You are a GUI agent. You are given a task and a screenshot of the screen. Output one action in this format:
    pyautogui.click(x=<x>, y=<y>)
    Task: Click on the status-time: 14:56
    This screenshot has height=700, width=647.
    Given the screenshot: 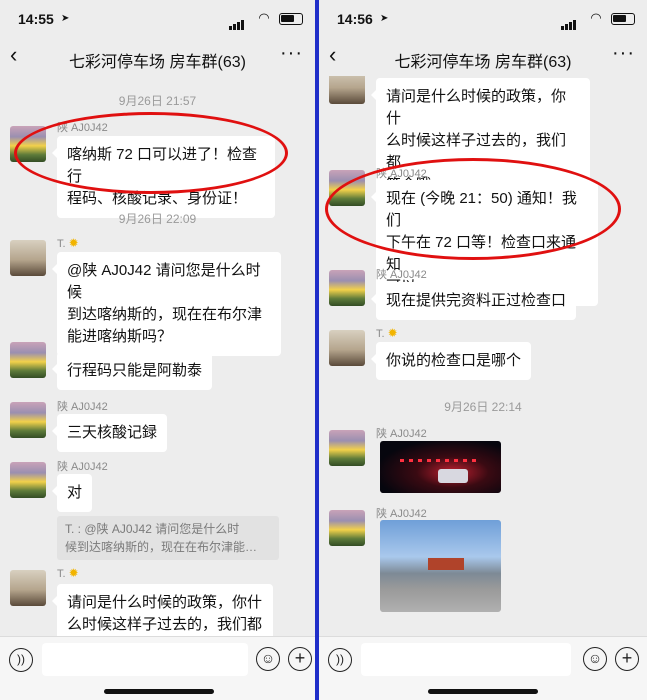 What is the action you would take?
    pyautogui.click(x=355, y=19)
    